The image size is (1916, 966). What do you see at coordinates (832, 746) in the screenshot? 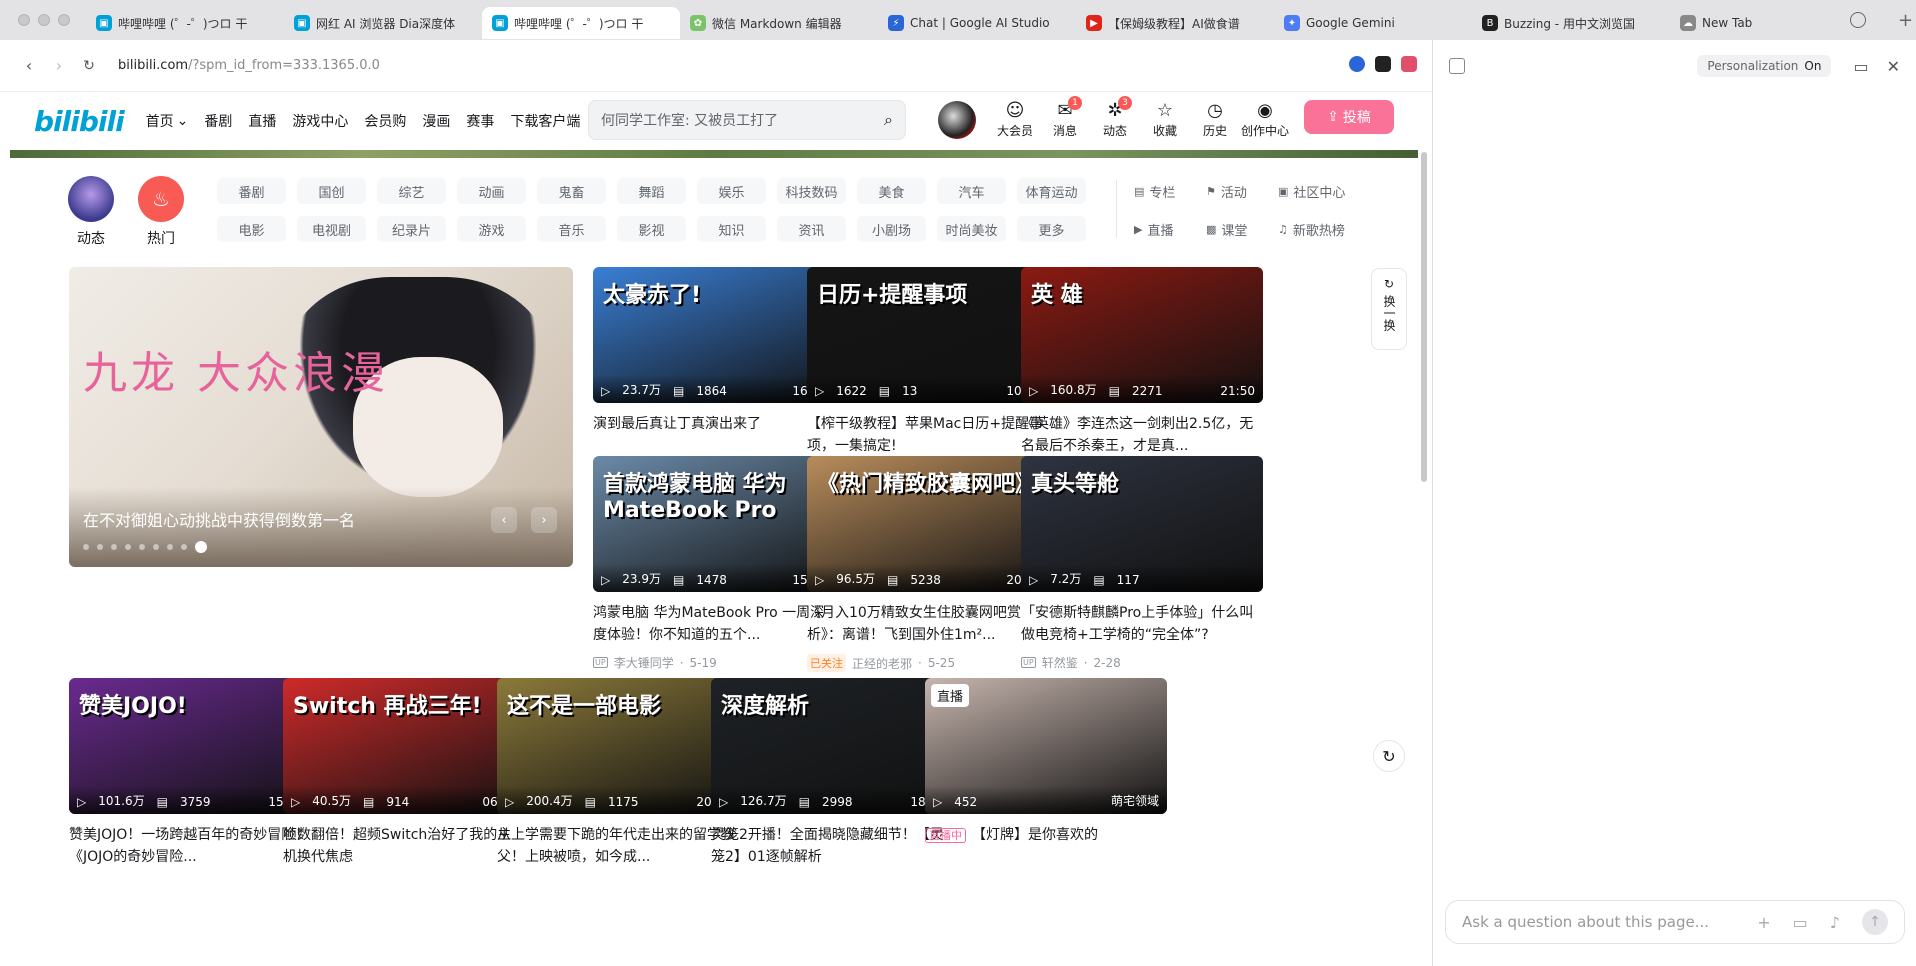
I see `video-thumbnail: 深度解析▷ 126.7万▤ 299818:30` at bounding box center [832, 746].